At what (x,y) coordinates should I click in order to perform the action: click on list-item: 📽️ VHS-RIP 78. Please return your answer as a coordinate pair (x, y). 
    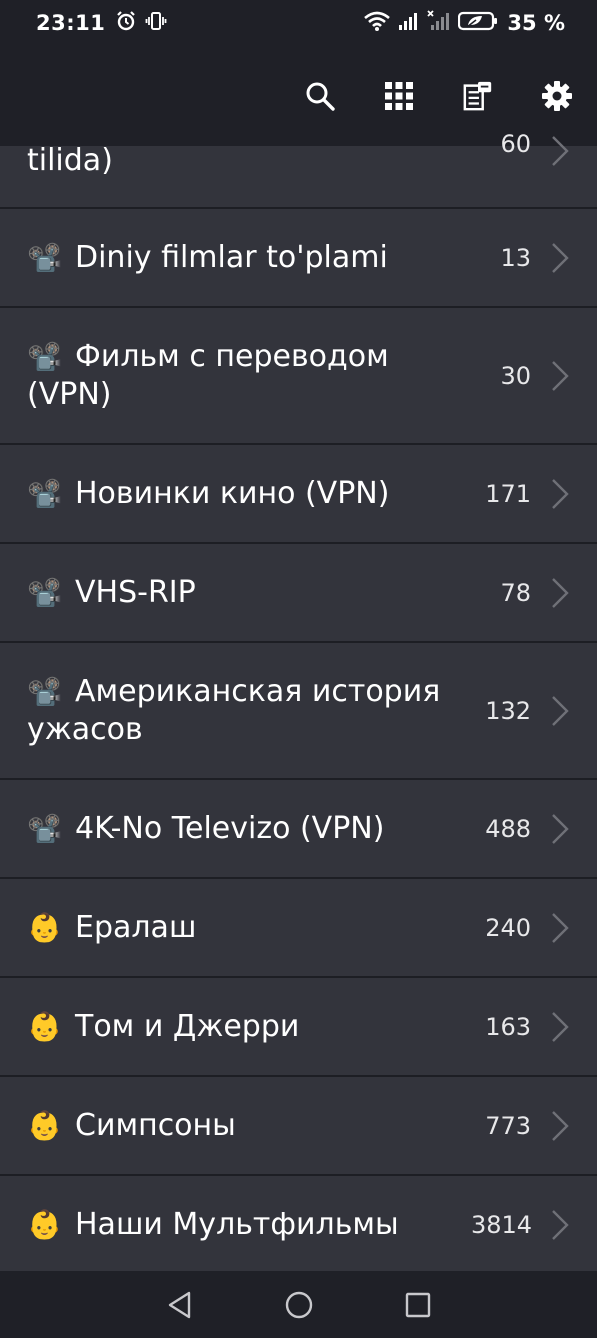
    Looking at the image, I should click on (298, 593).